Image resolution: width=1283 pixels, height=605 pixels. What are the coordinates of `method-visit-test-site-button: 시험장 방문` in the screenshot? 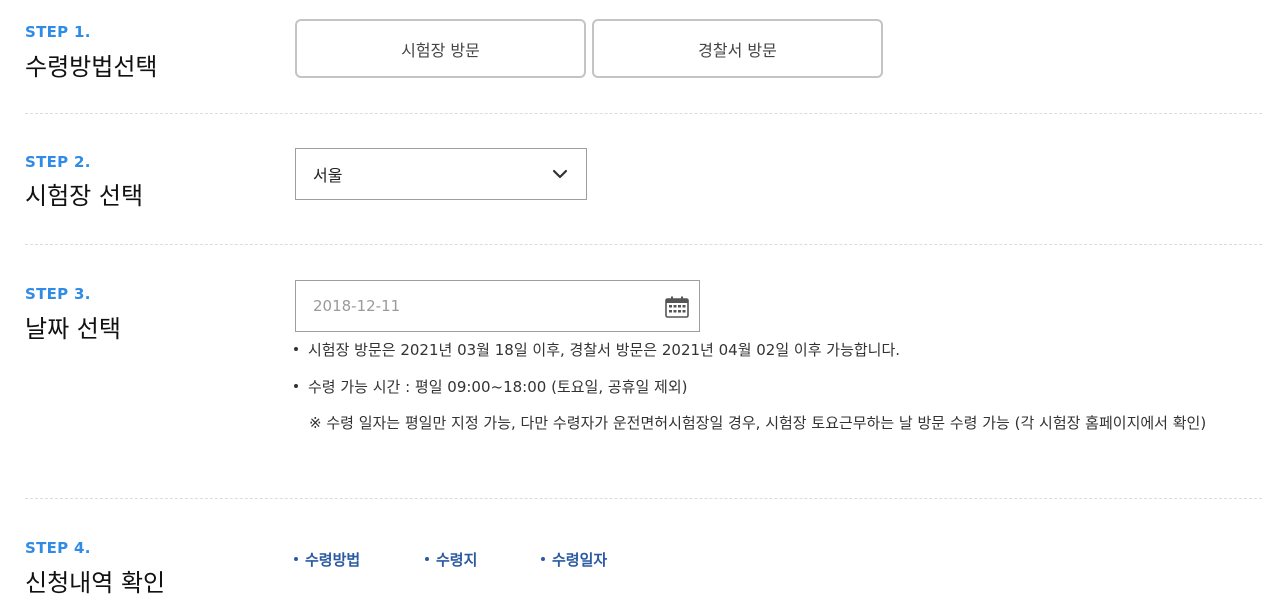 It's located at (440, 48).